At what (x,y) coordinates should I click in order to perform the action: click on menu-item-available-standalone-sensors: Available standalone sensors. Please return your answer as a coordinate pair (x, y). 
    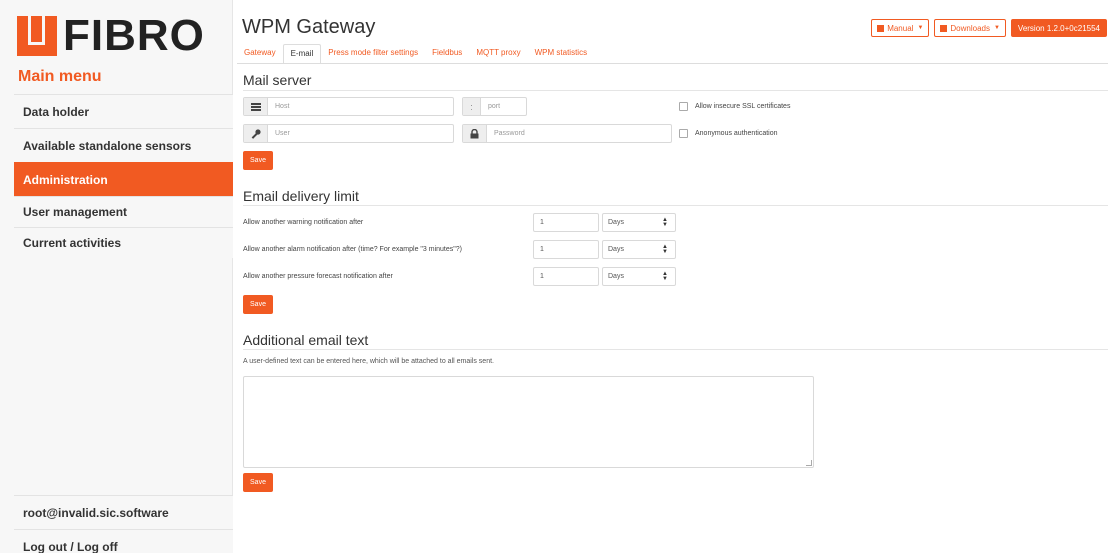
    Looking at the image, I should click on (123, 145).